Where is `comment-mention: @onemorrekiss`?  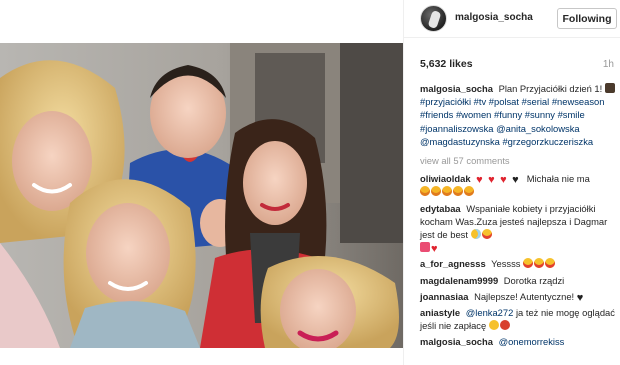
comment-mention: @onemorrekiss is located at coordinates (532, 341).